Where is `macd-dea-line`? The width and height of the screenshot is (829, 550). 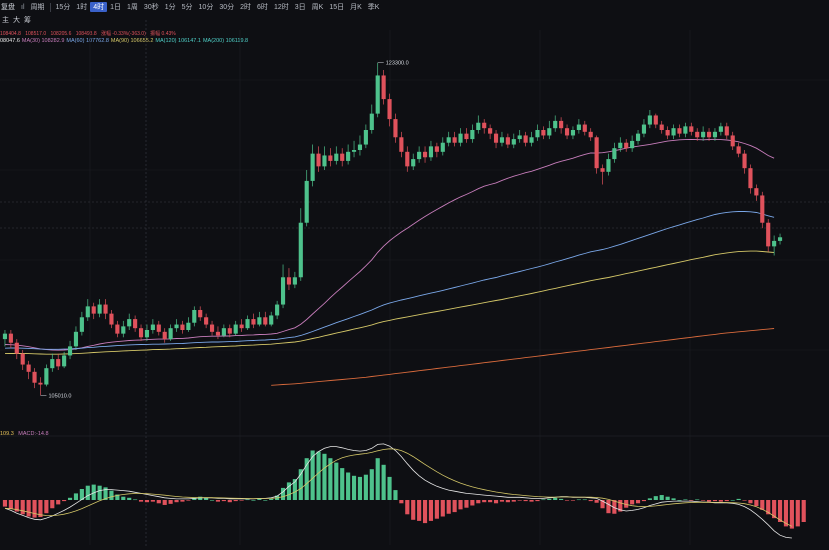 macd-dea-line is located at coordinates (398, 487).